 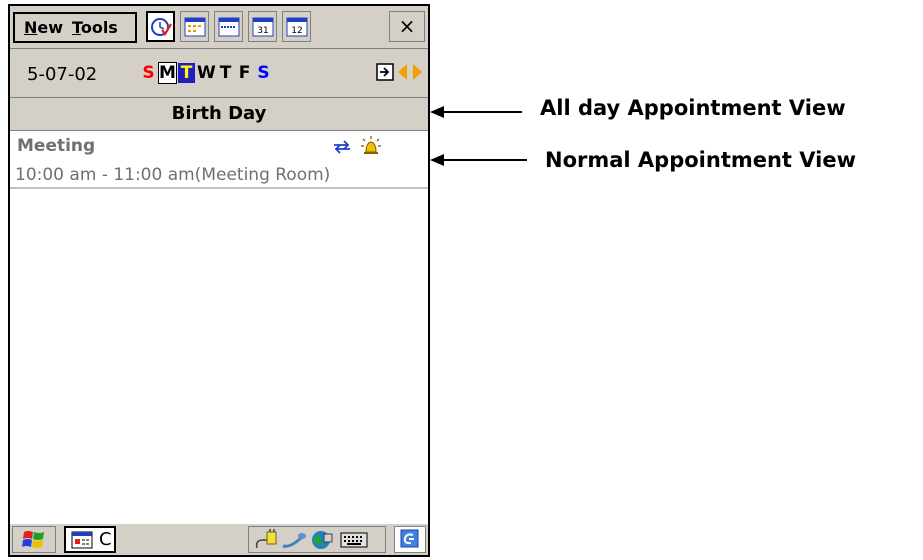 I want to click on calendar-app-icon, so click(x=82, y=540).